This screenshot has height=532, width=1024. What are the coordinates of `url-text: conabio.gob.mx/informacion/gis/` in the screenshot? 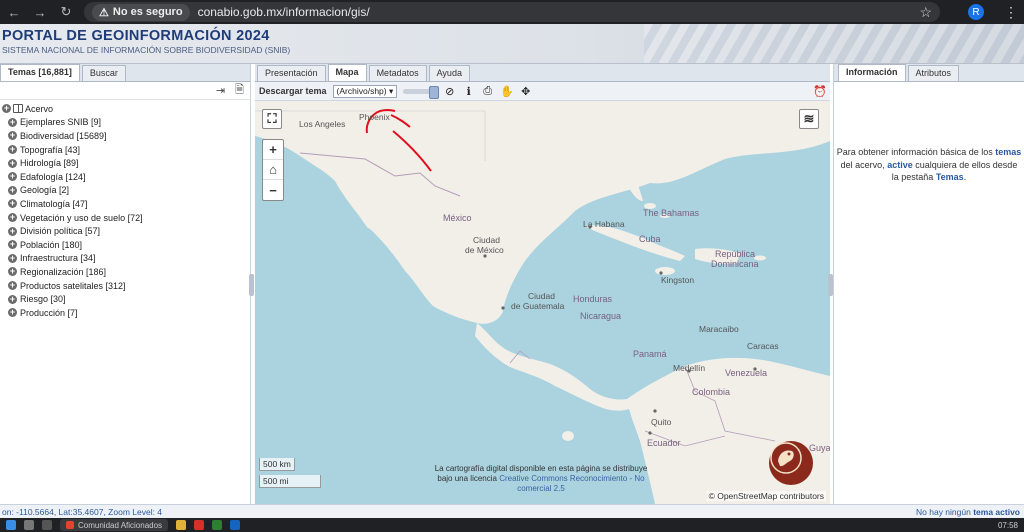 It's located at (284, 12).